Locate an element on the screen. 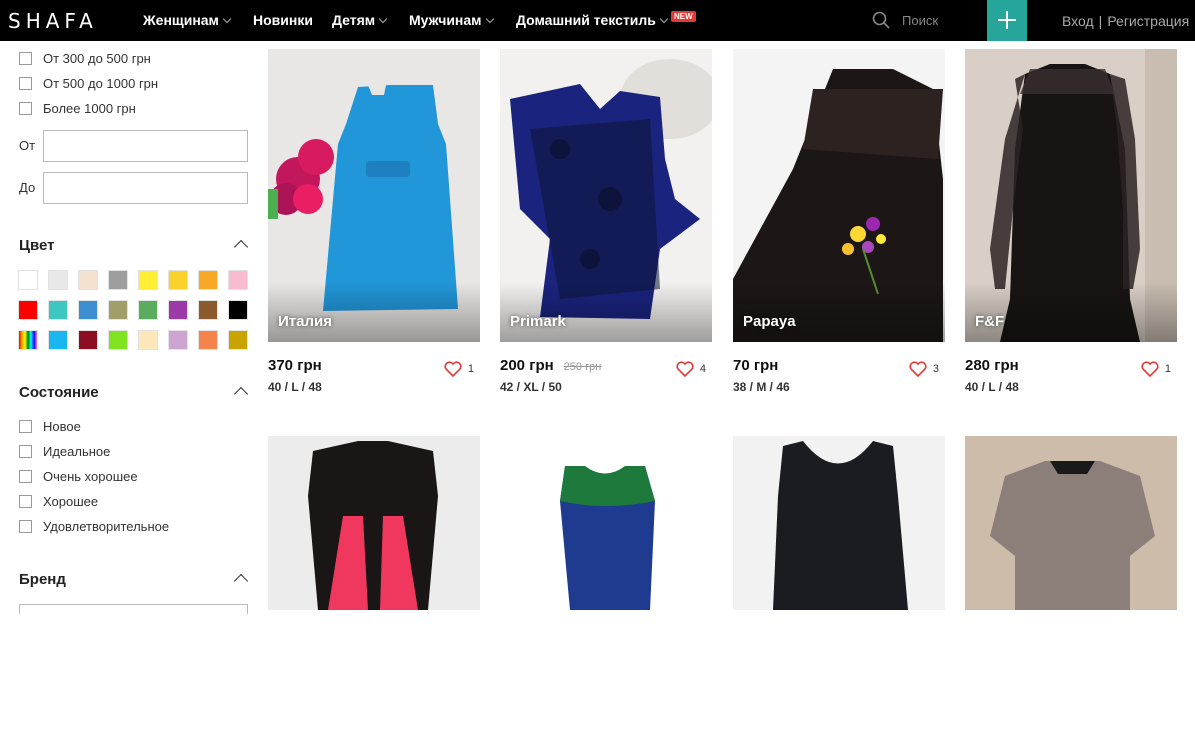 The height and width of the screenshot is (729, 1195). product-price: 200 грн 250 грн is located at coordinates (550, 365).